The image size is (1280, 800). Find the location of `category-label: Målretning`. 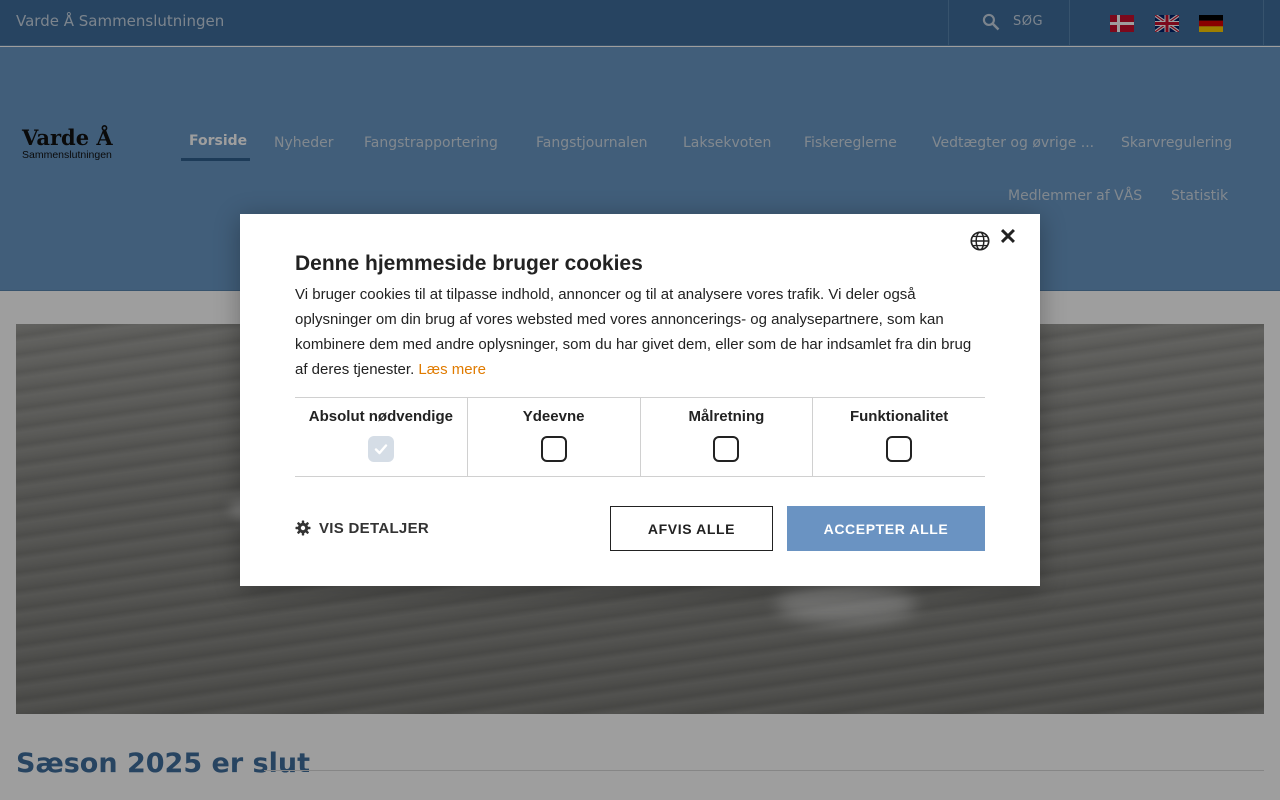

category-label: Målretning is located at coordinates (726, 416).